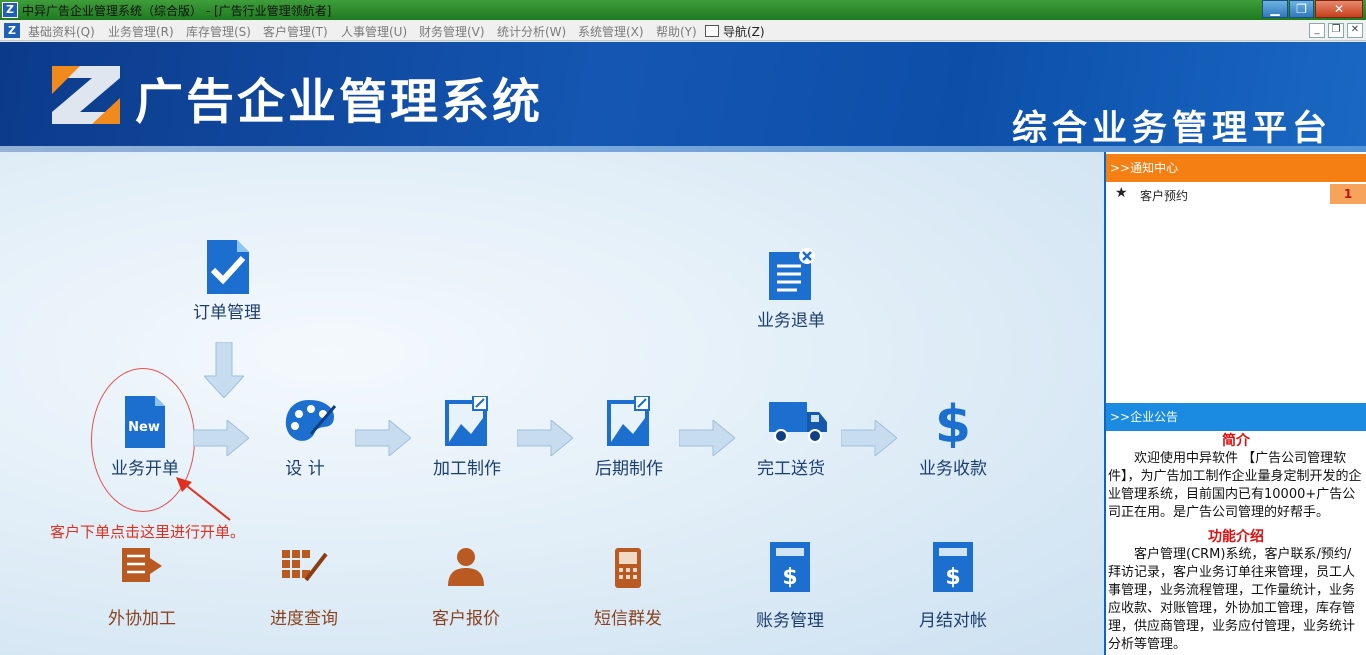  I want to click on menu-navigation-label: 导航(Z), so click(744, 32).